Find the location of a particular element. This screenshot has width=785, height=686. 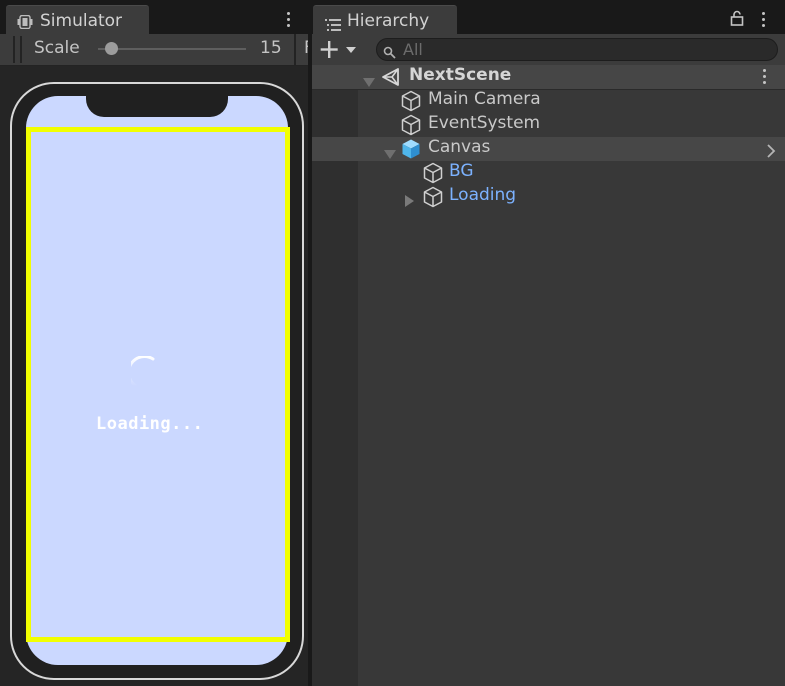

scale-label: Scale is located at coordinates (57, 48).